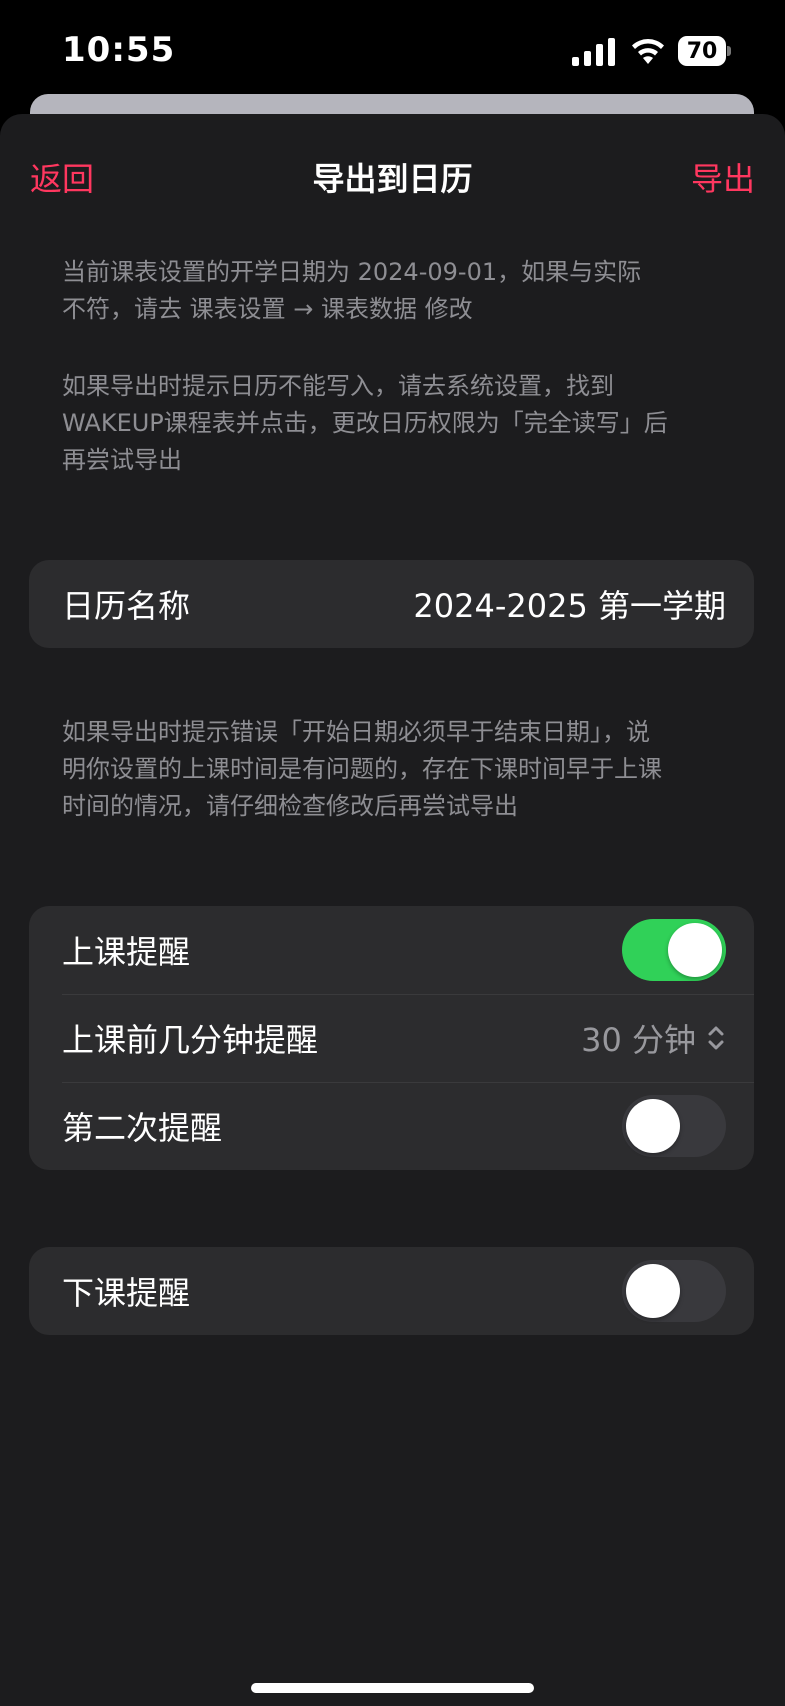  I want to click on minutes-before-row: 上课前几分钟提醒 30 分钟, so click(391, 1038).